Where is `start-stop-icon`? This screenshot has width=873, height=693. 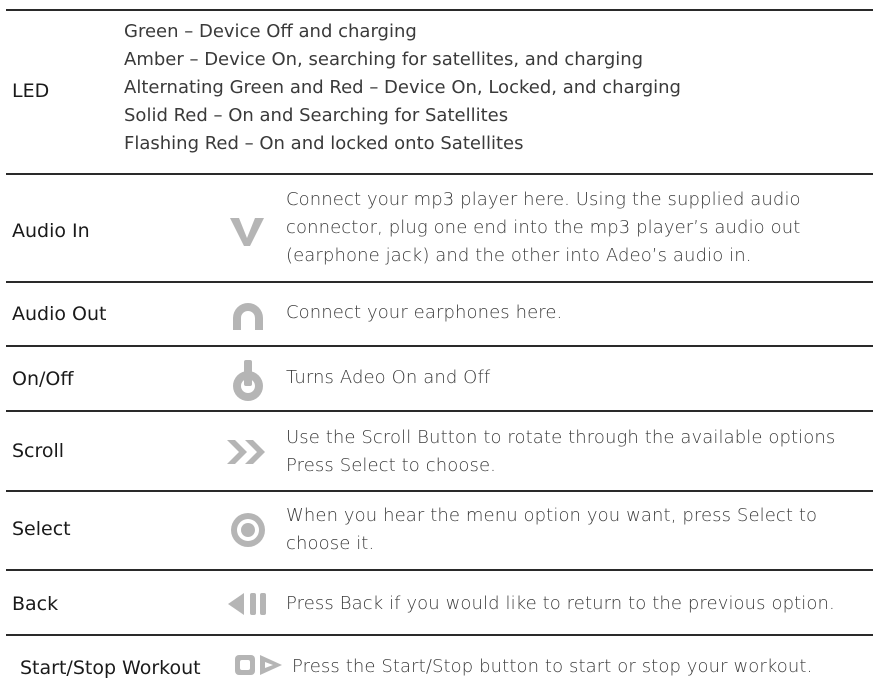 start-stop-icon is located at coordinates (259, 667).